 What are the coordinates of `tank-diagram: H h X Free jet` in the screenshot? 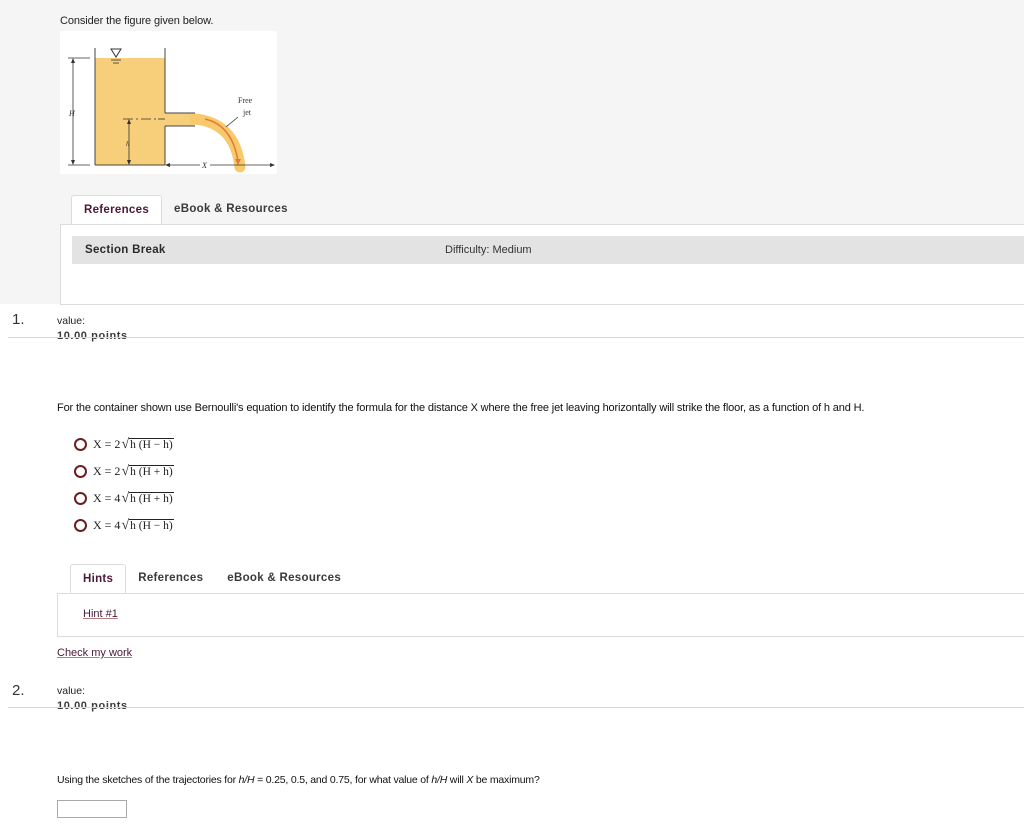 It's located at (171, 110).